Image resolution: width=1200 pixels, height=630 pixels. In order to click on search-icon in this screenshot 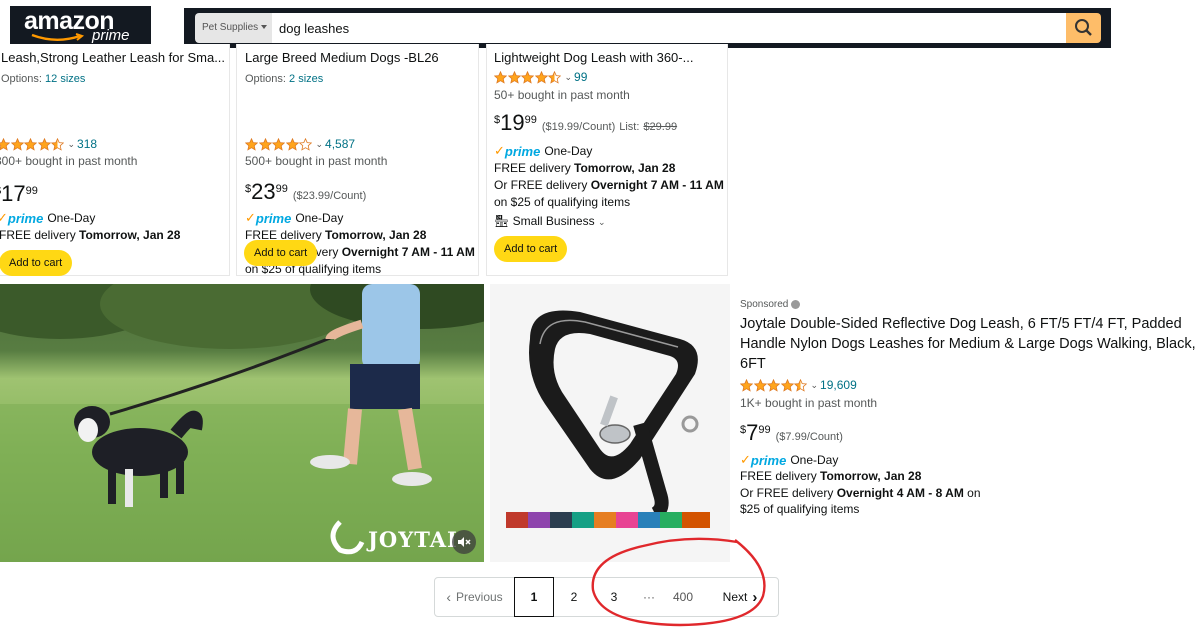, I will do `click(1083, 27)`.